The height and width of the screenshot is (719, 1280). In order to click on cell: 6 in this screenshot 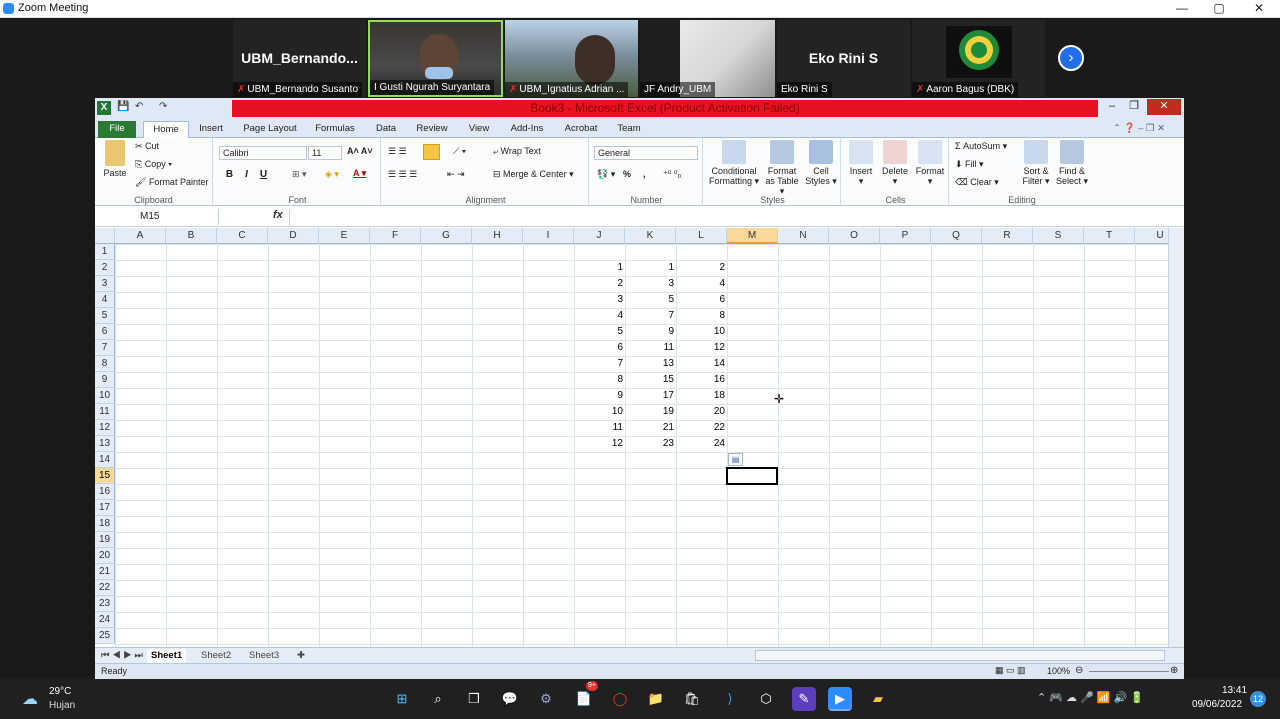, I will do `click(599, 348)`.